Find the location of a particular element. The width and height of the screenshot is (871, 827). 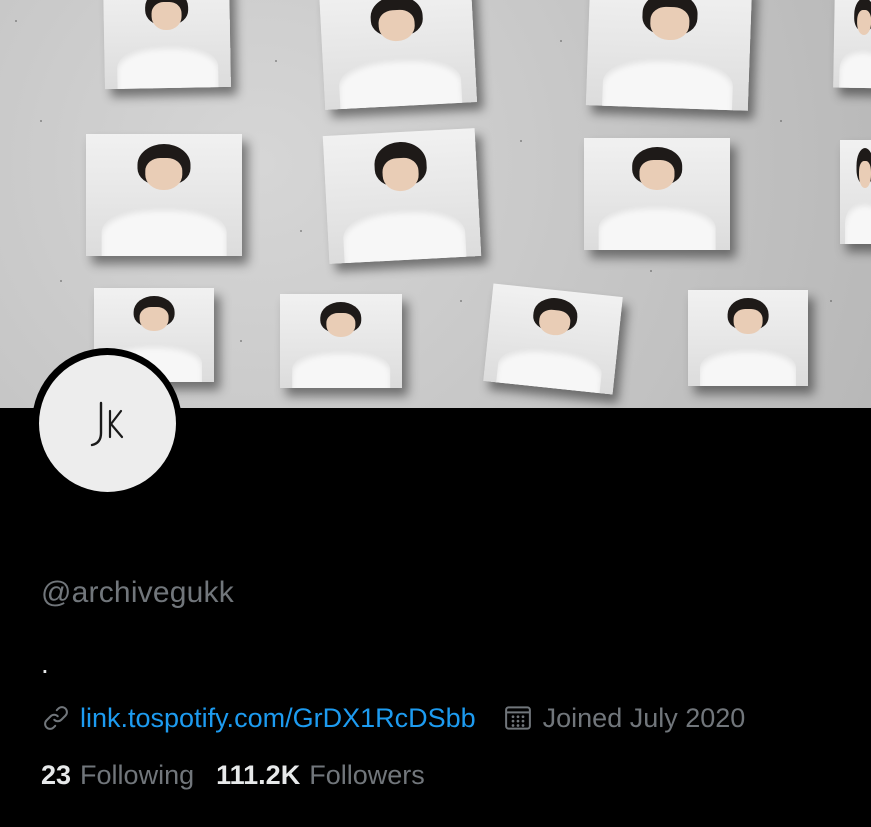

joined-date: Joined July 2020 is located at coordinates (644, 717).